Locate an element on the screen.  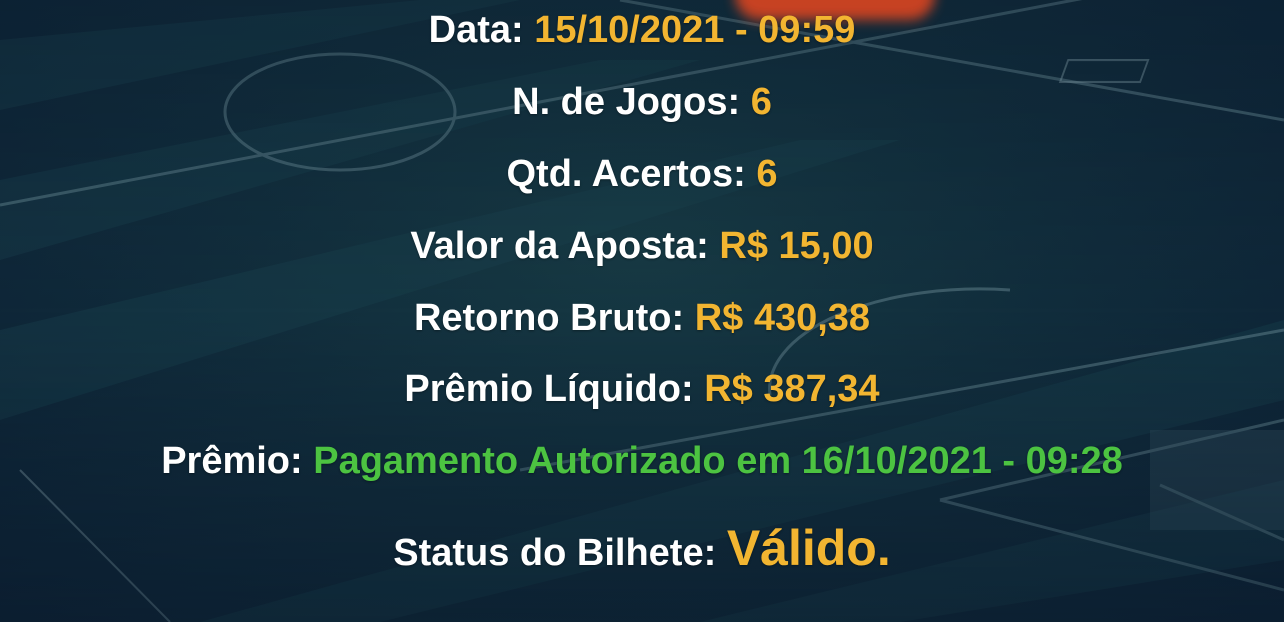
ticket-status-label: Status do Bilhete: is located at coordinates (555, 553).